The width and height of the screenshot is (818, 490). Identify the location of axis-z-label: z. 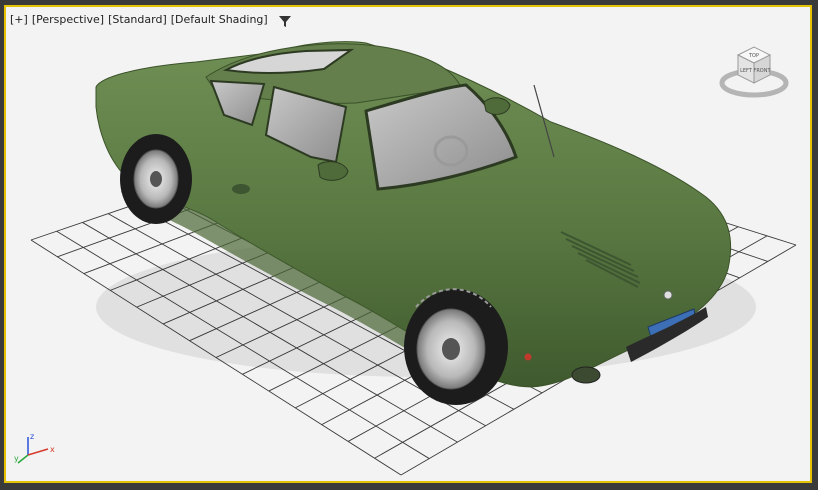
(32, 436).